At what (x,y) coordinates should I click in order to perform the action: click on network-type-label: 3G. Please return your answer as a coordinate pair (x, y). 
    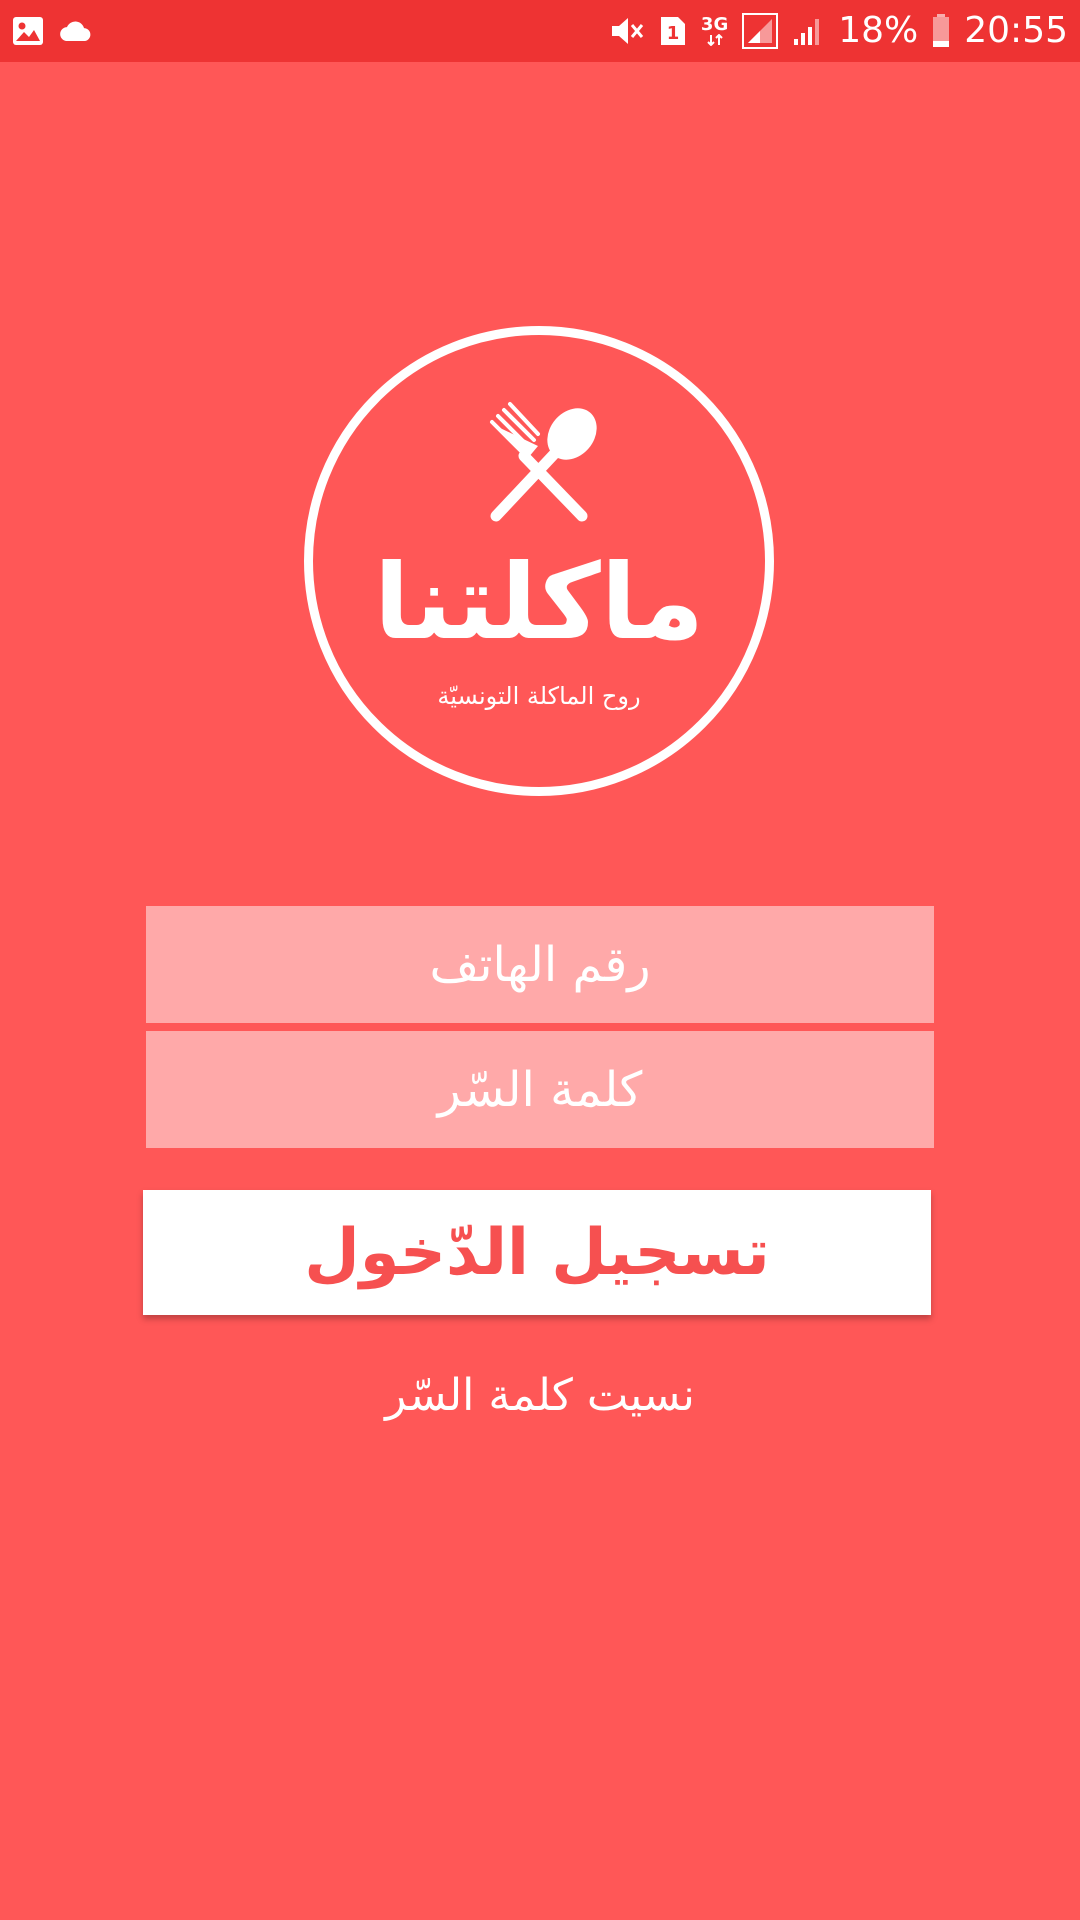
    Looking at the image, I should click on (714, 24).